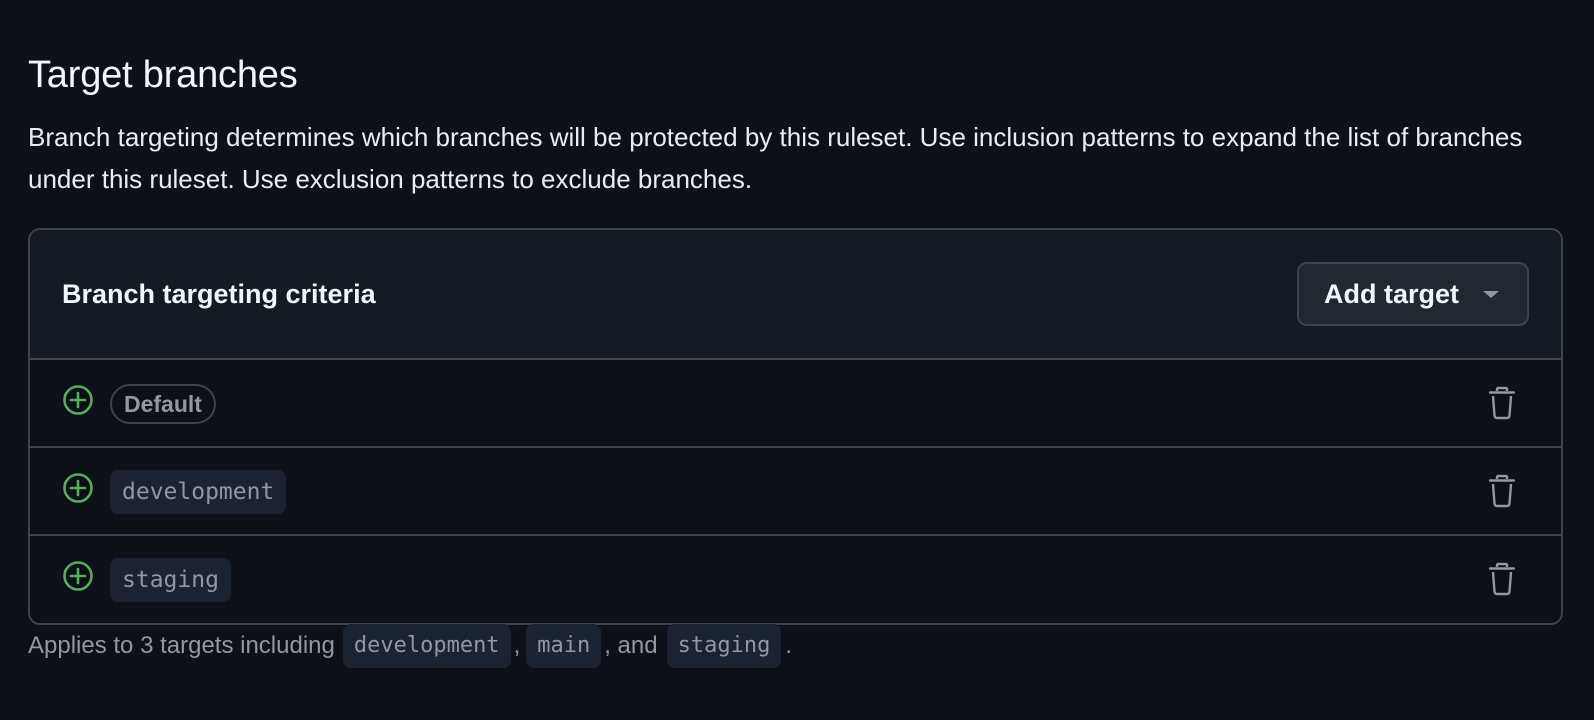  I want to click on section-title: Target branches, so click(163, 75).